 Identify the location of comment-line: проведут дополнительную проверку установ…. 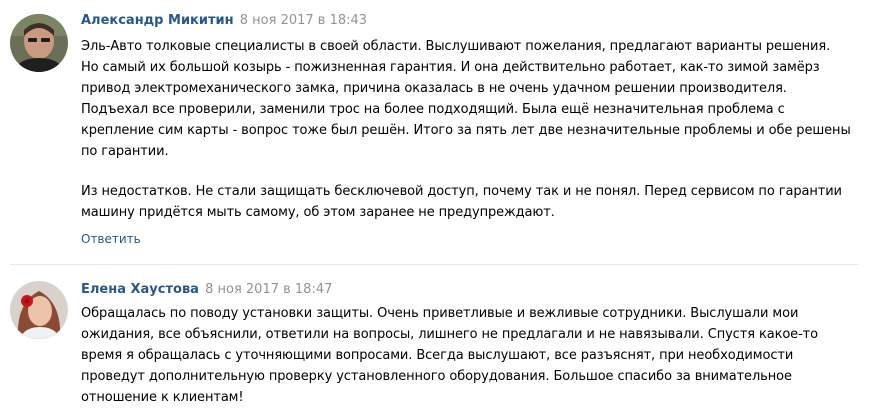
(436, 376).